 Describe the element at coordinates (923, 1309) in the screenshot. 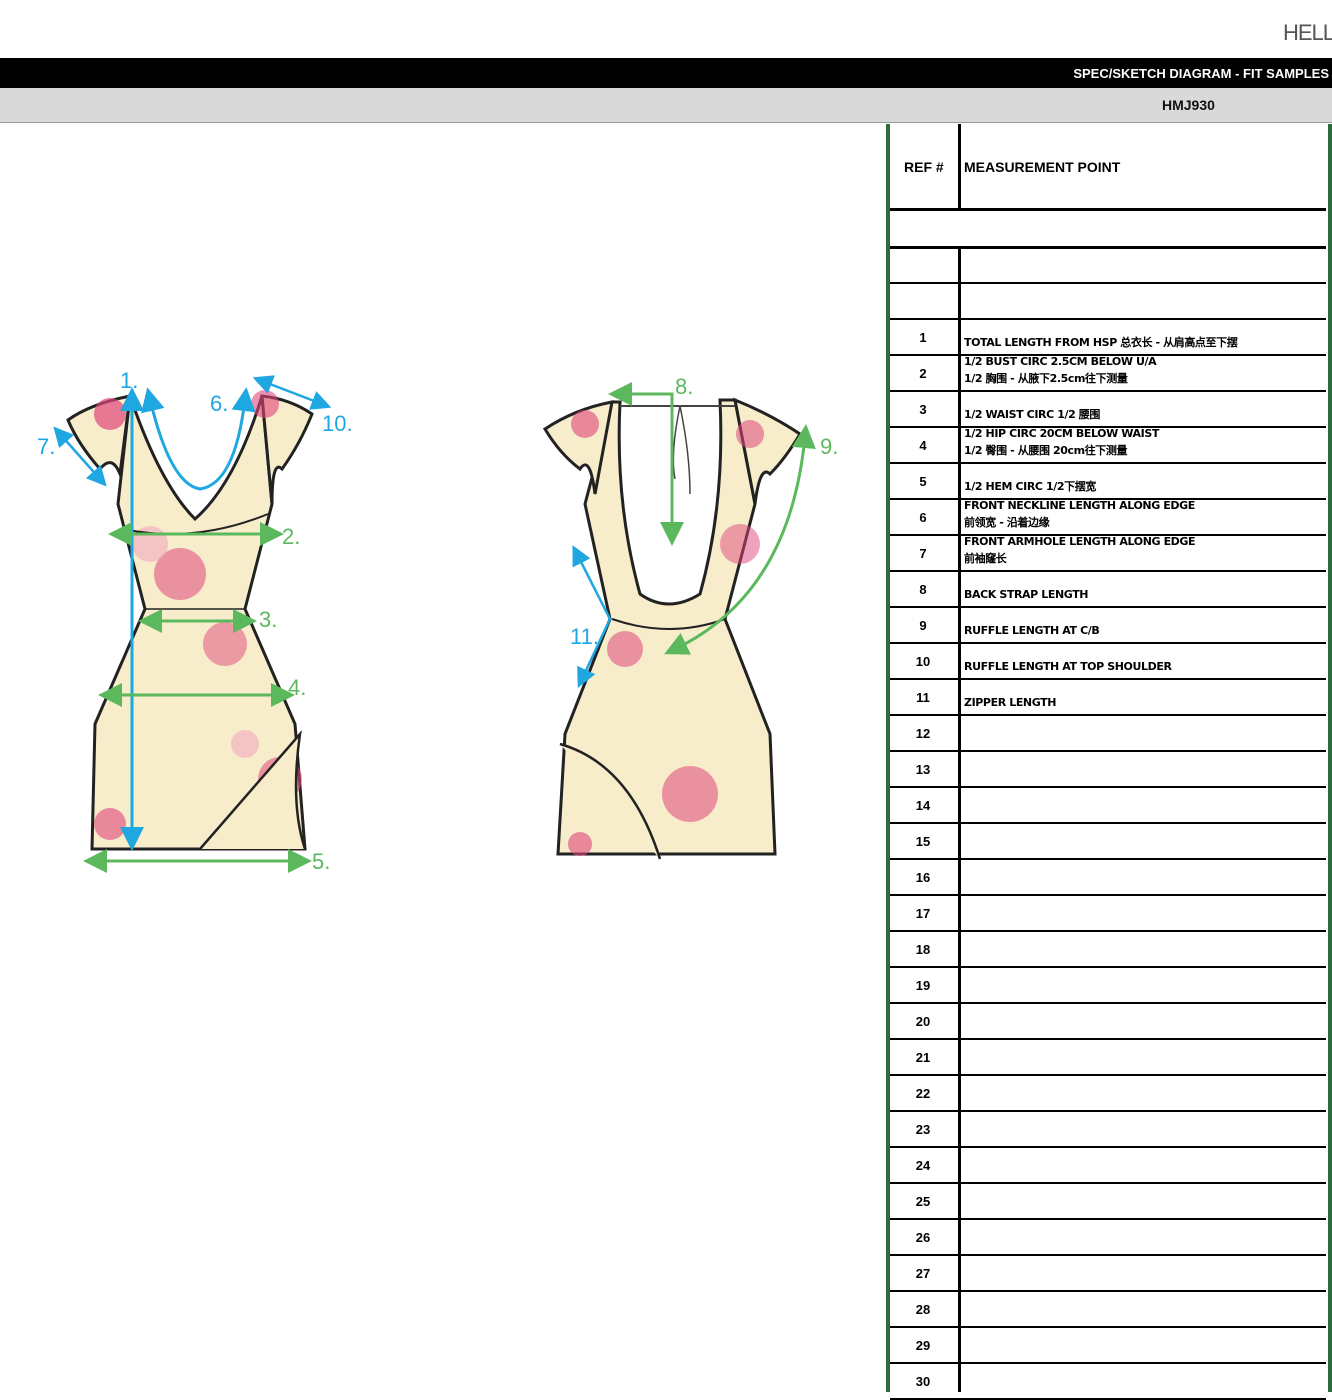

I see `ref-number: 28` at that location.